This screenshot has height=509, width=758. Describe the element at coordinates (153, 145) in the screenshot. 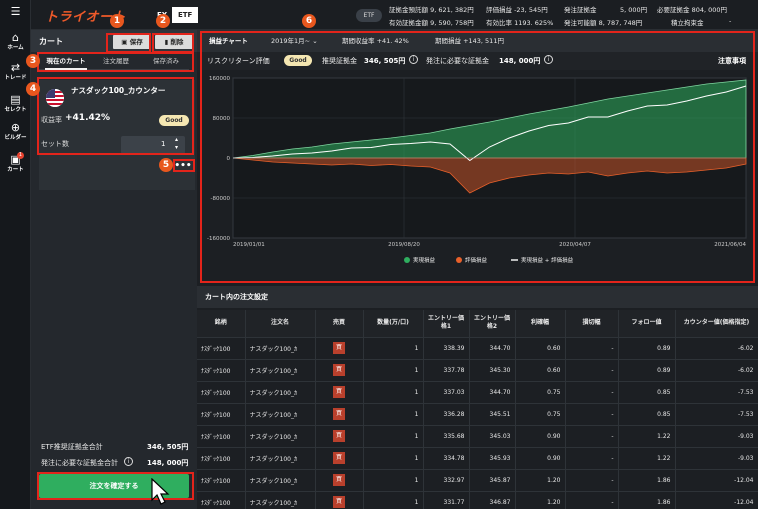

I see `sets-stepper: 1 ▴ ▾` at that location.